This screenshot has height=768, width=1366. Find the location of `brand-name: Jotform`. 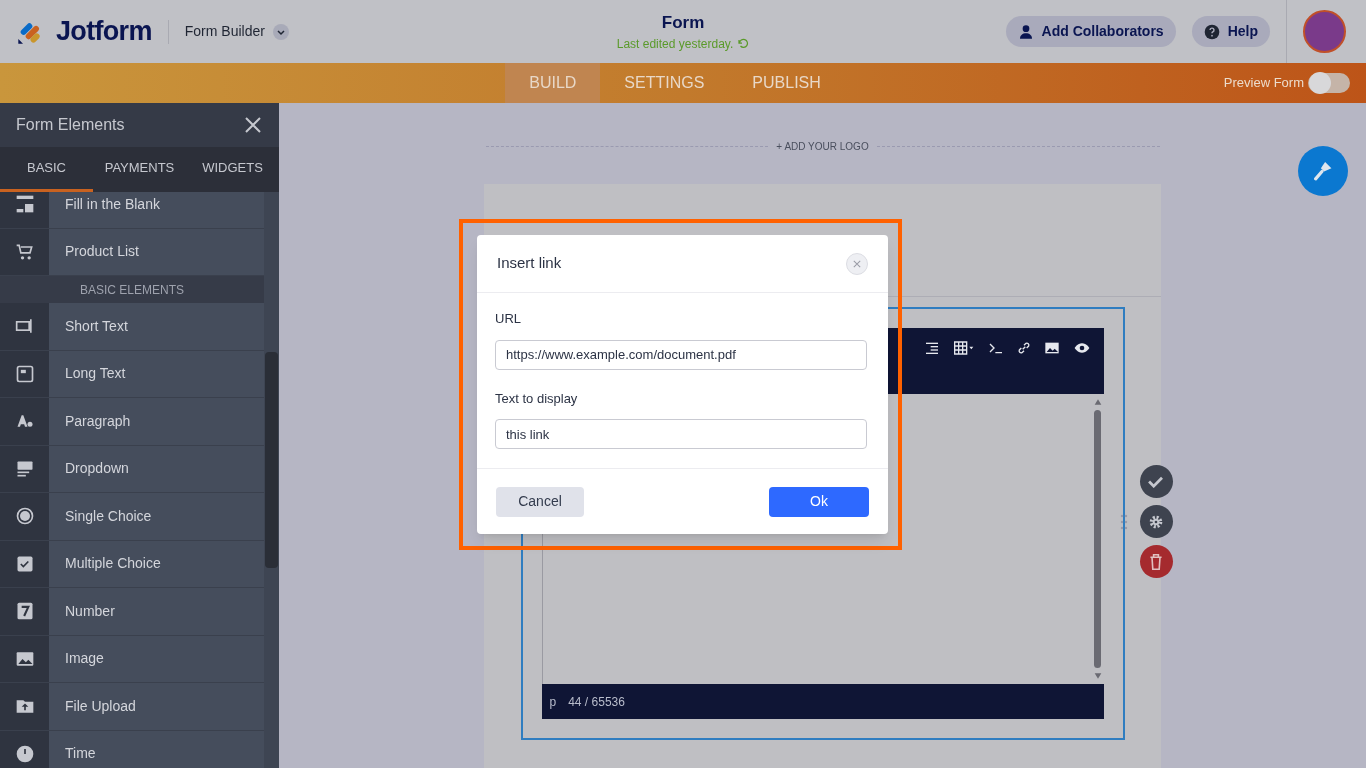

brand-name: Jotform is located at coordinates (104, 32).